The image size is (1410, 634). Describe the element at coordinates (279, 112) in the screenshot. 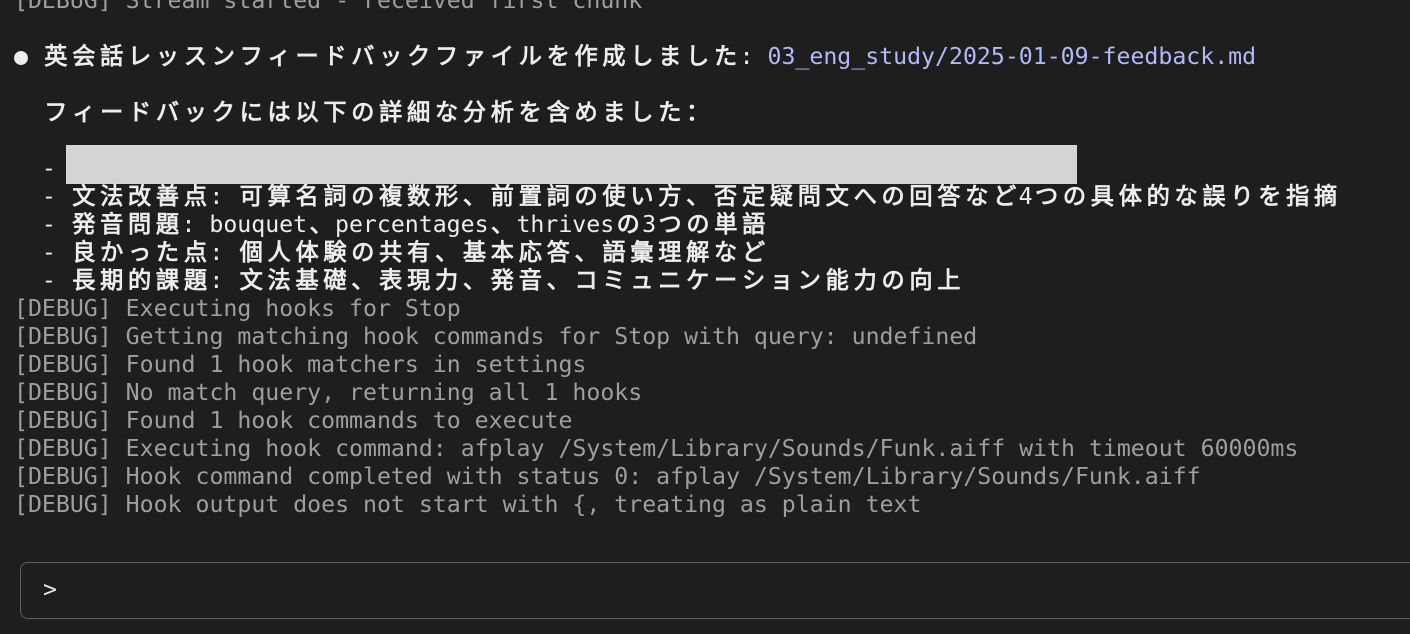

I see `cjk-glyph: は` at that location.